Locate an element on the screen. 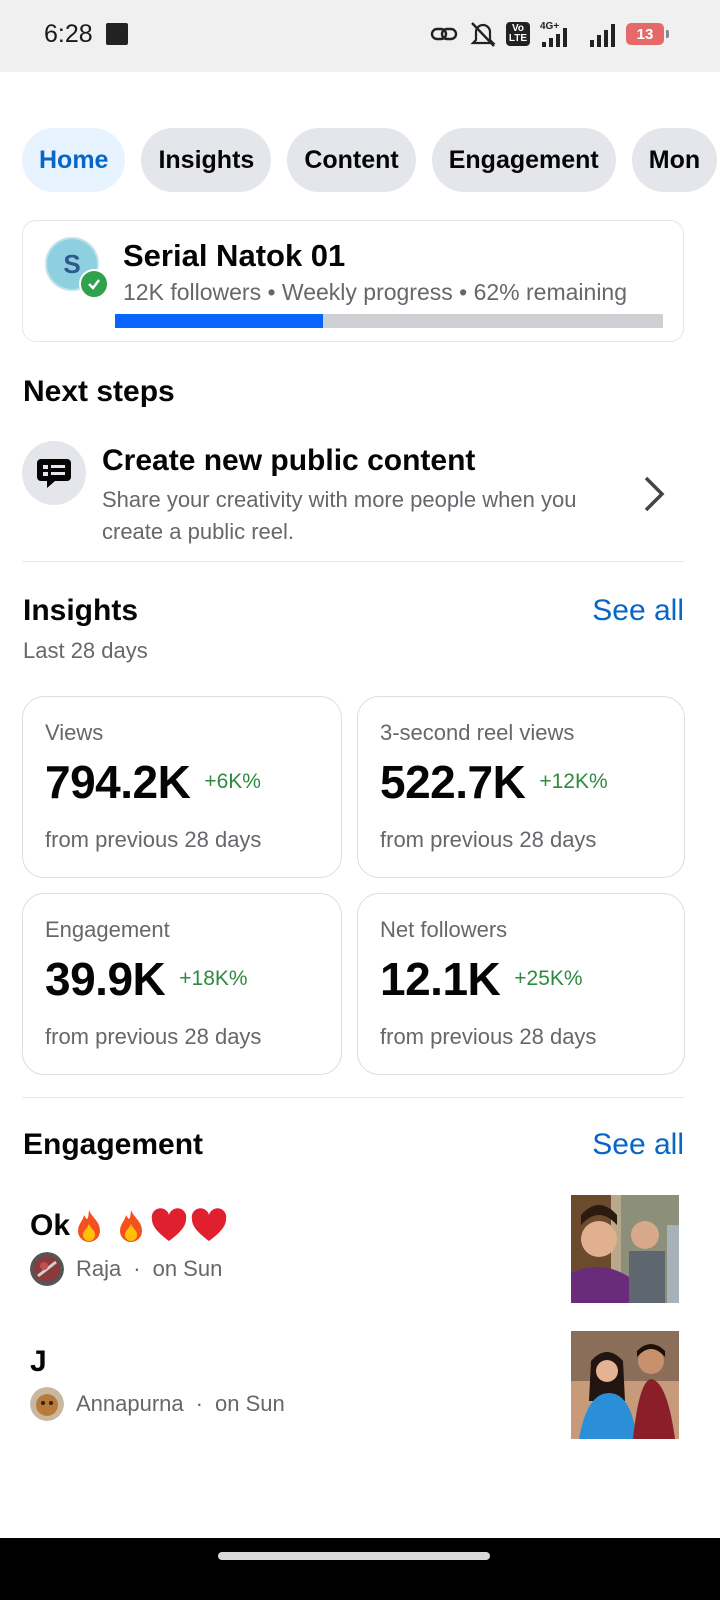 This screenshot has width=720, height=1600. page-name: Serial Natok 01 is located at coordinates (234, 255).